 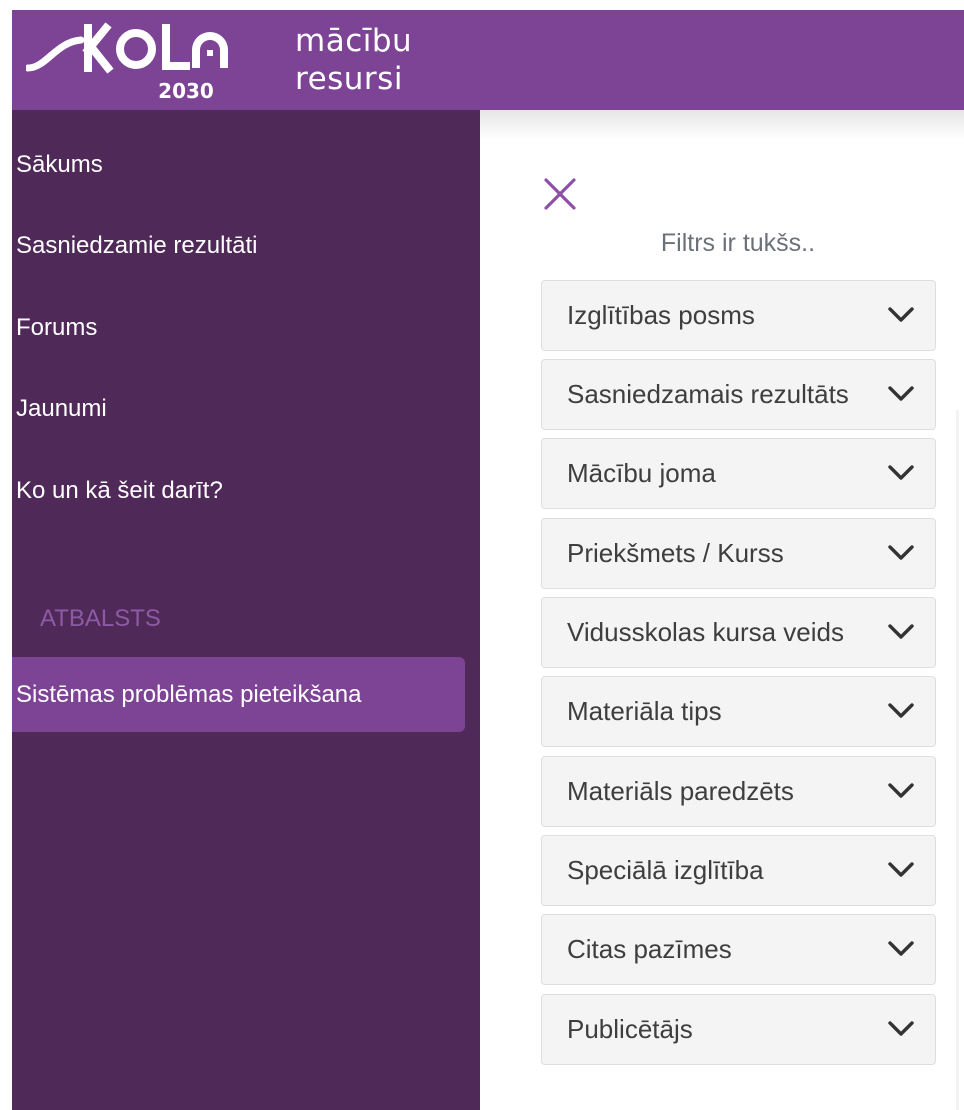 What do you see at coordinates (61, 409) in the screenshot?
I see `nav-item-jaunumi: Jaunumi` at bounding box center [61, 409].